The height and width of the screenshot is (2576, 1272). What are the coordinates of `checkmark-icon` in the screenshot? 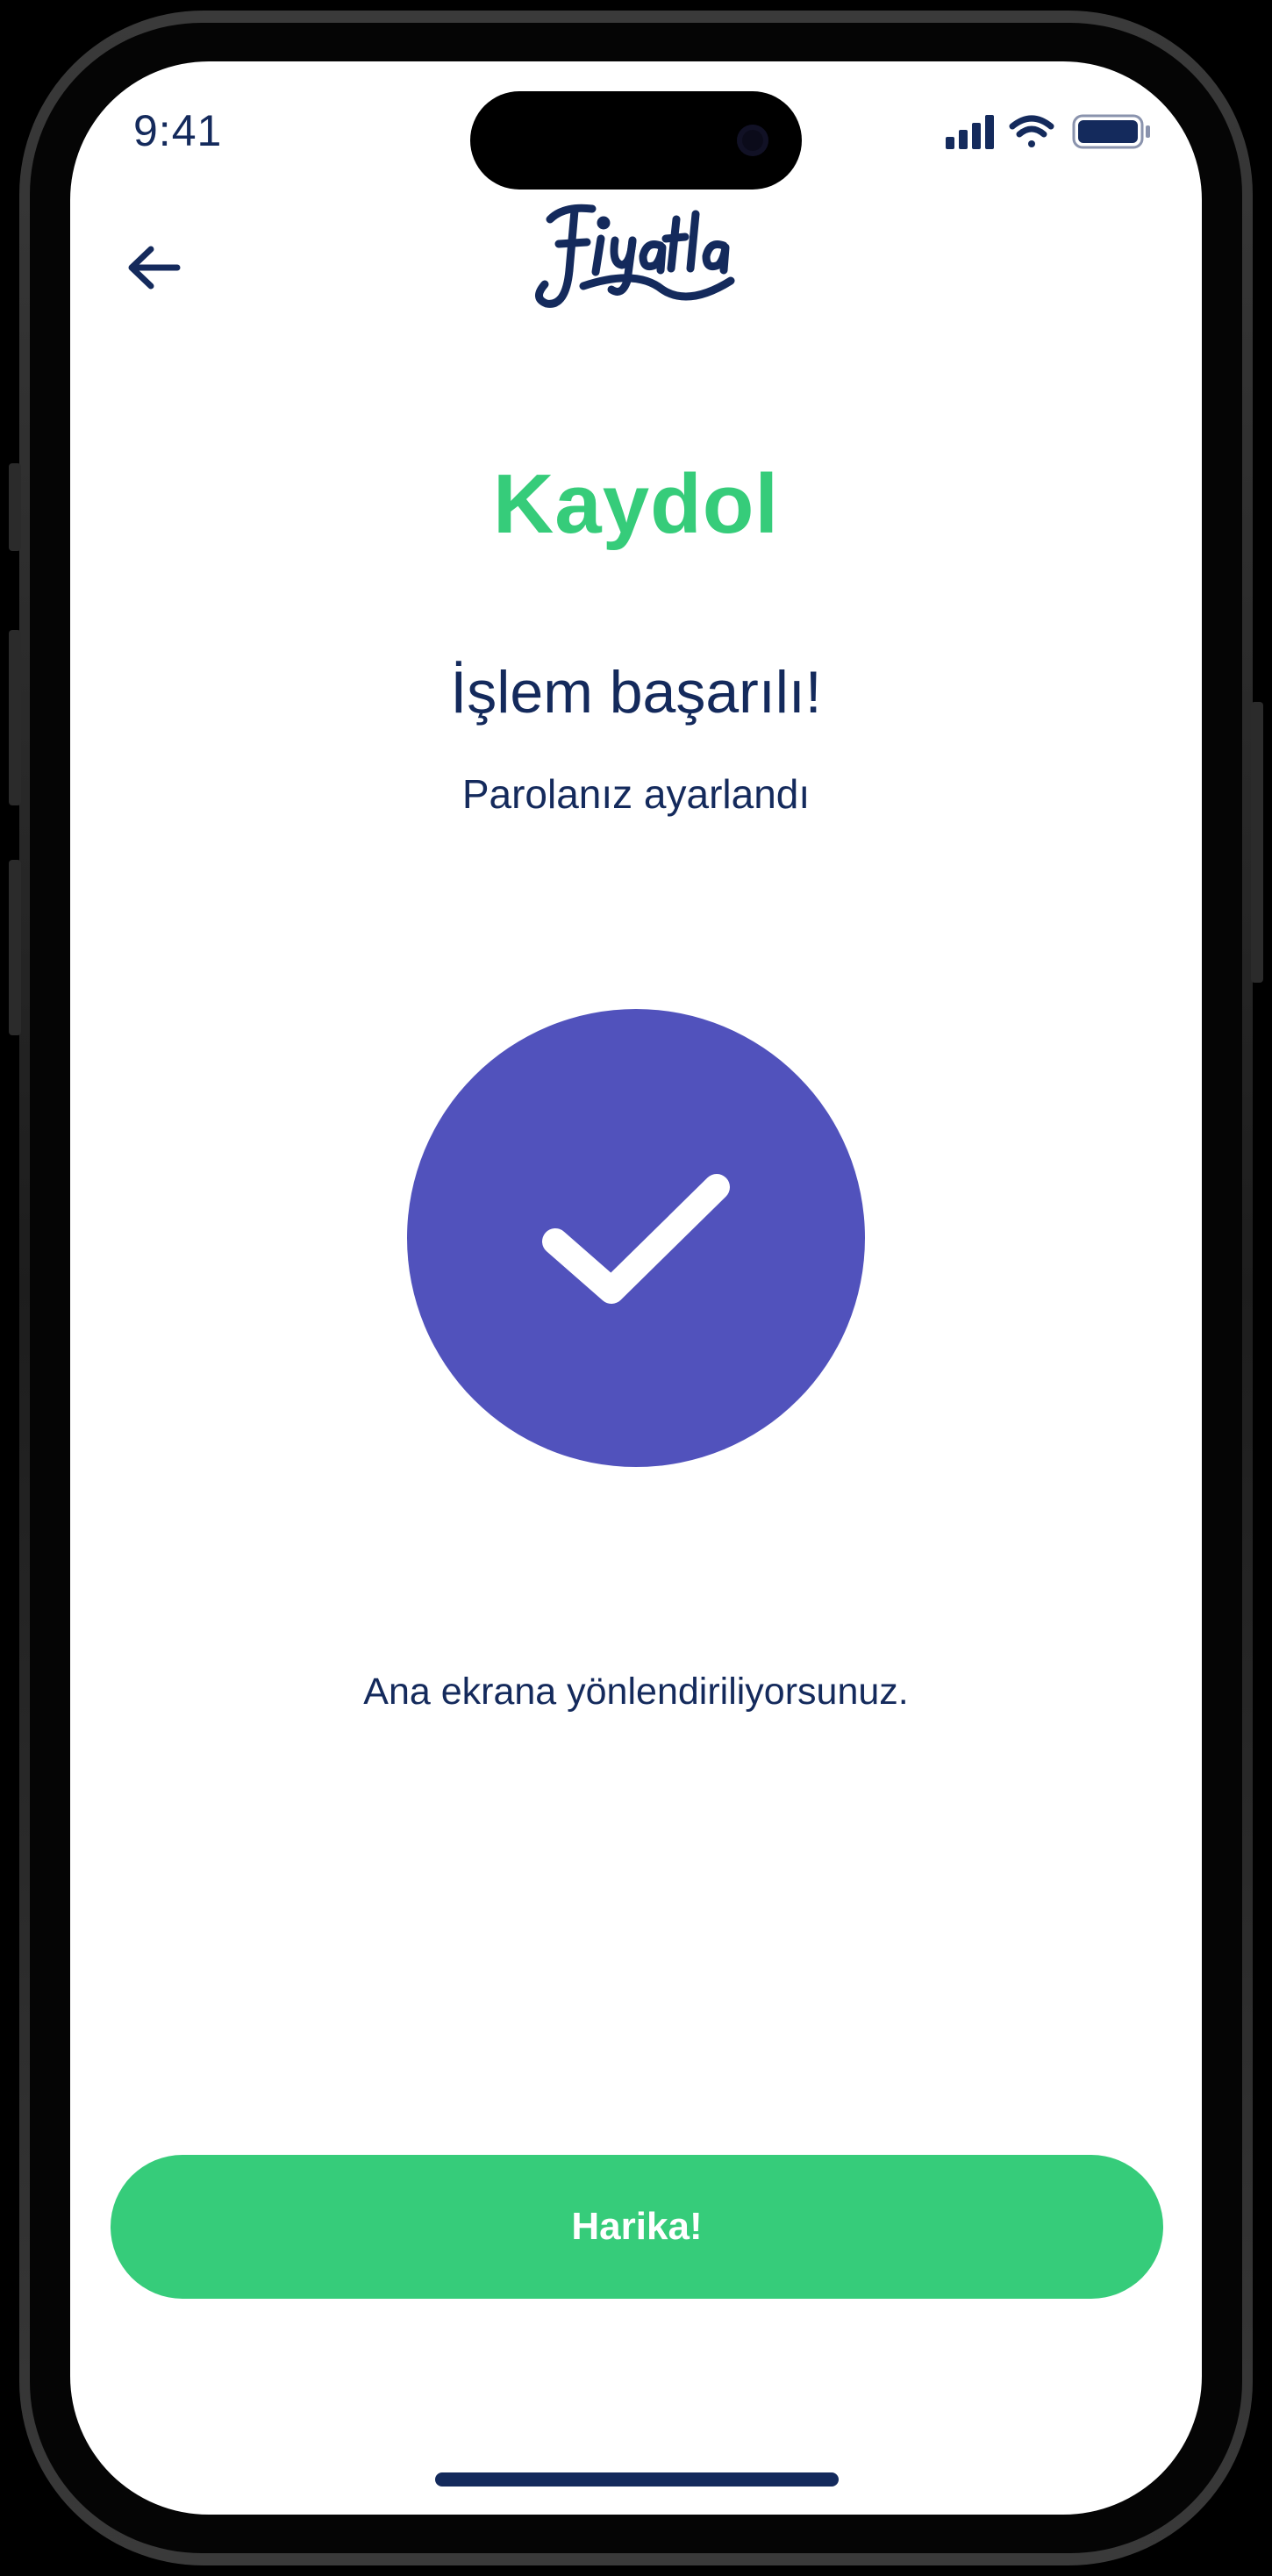 It's located at (636, 1239).